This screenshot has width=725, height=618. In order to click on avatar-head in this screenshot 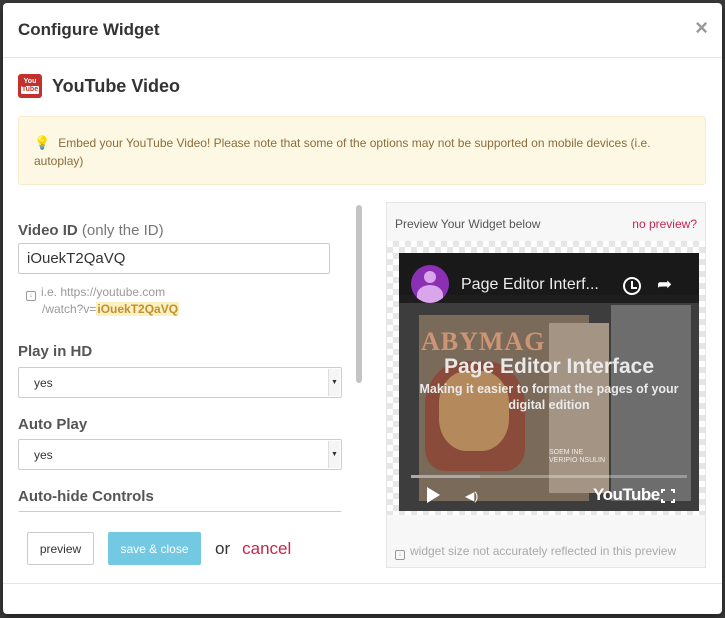, I will do `click(430, 277)`.